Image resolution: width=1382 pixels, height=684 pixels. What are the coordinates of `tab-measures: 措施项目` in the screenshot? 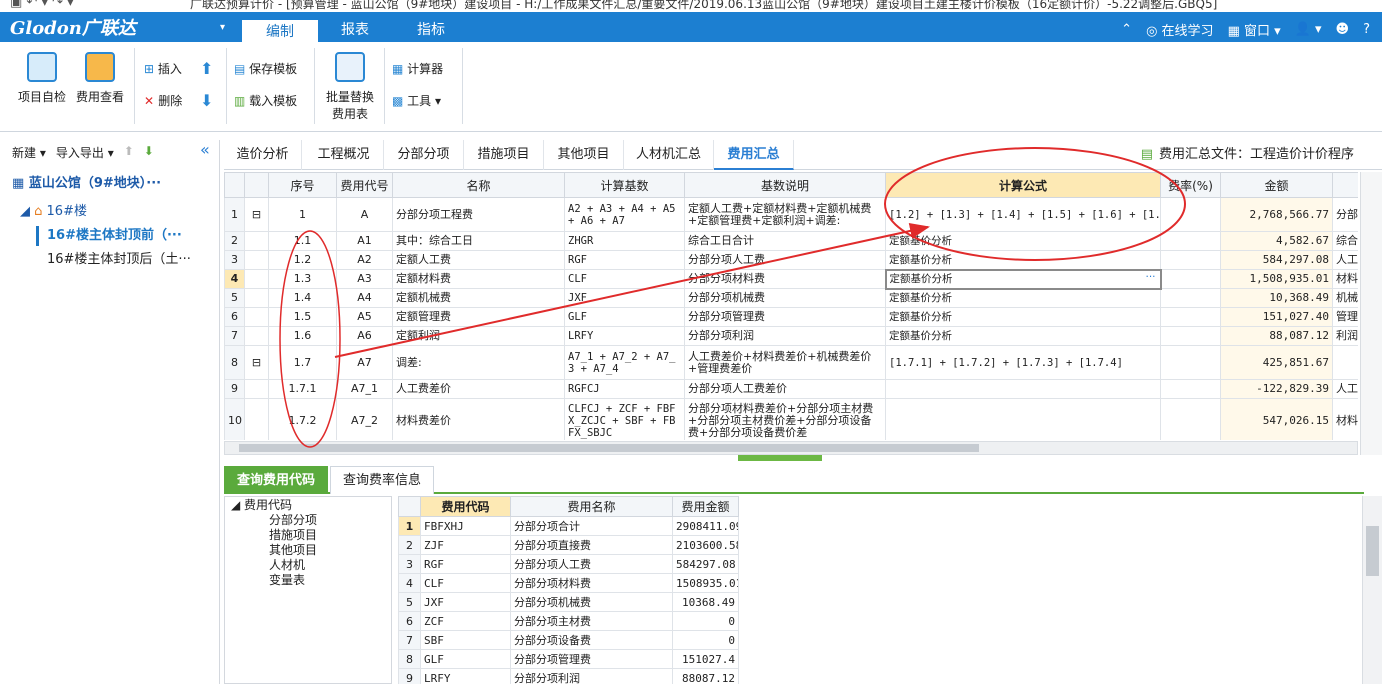 It's located at (504, 155).